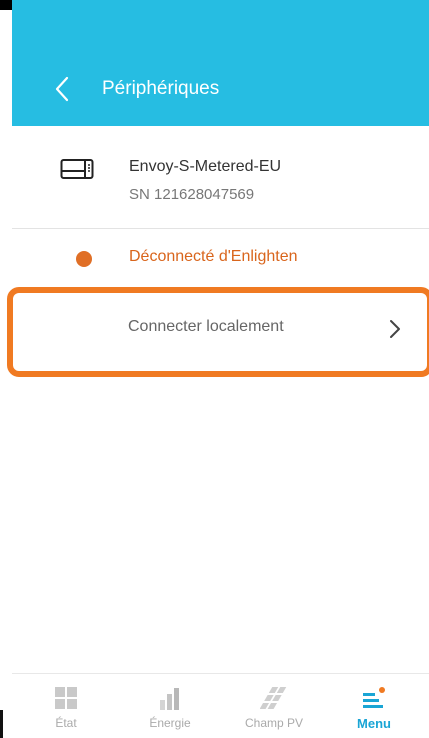 The height and width of the screenshot is (738, 429). What do you see at coordinates (220, 184) in the screenshot?
I see `device-item: Envoy-S-Metered-EU SN 121628047569` at bounding box center [220, 184].